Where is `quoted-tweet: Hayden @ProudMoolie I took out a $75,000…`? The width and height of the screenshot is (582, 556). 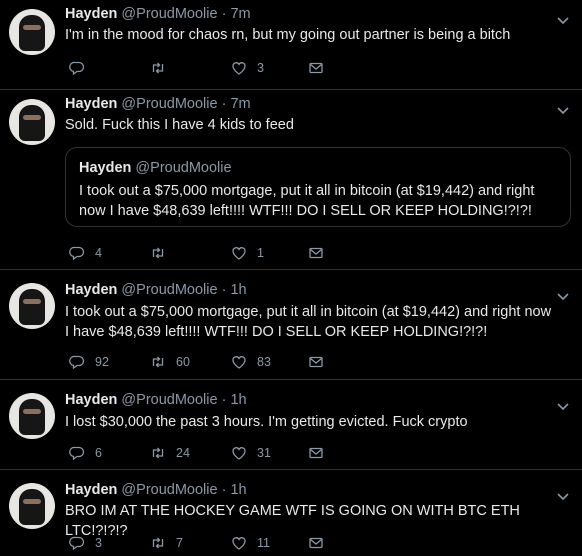 quoted-tweet: Hayden @ProudMoolie I took out a $75,000… is located at coordinates (318, 187).